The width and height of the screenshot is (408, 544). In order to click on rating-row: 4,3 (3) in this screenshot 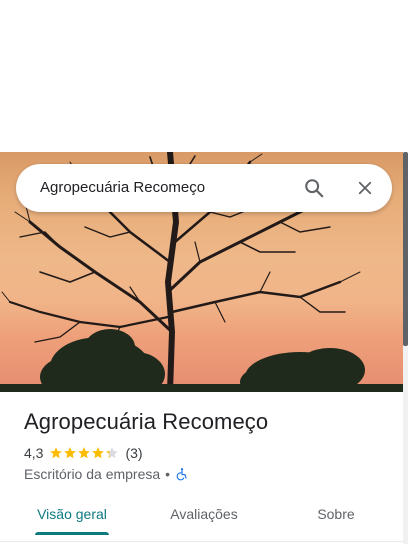, I will do `click(83, 453)`.